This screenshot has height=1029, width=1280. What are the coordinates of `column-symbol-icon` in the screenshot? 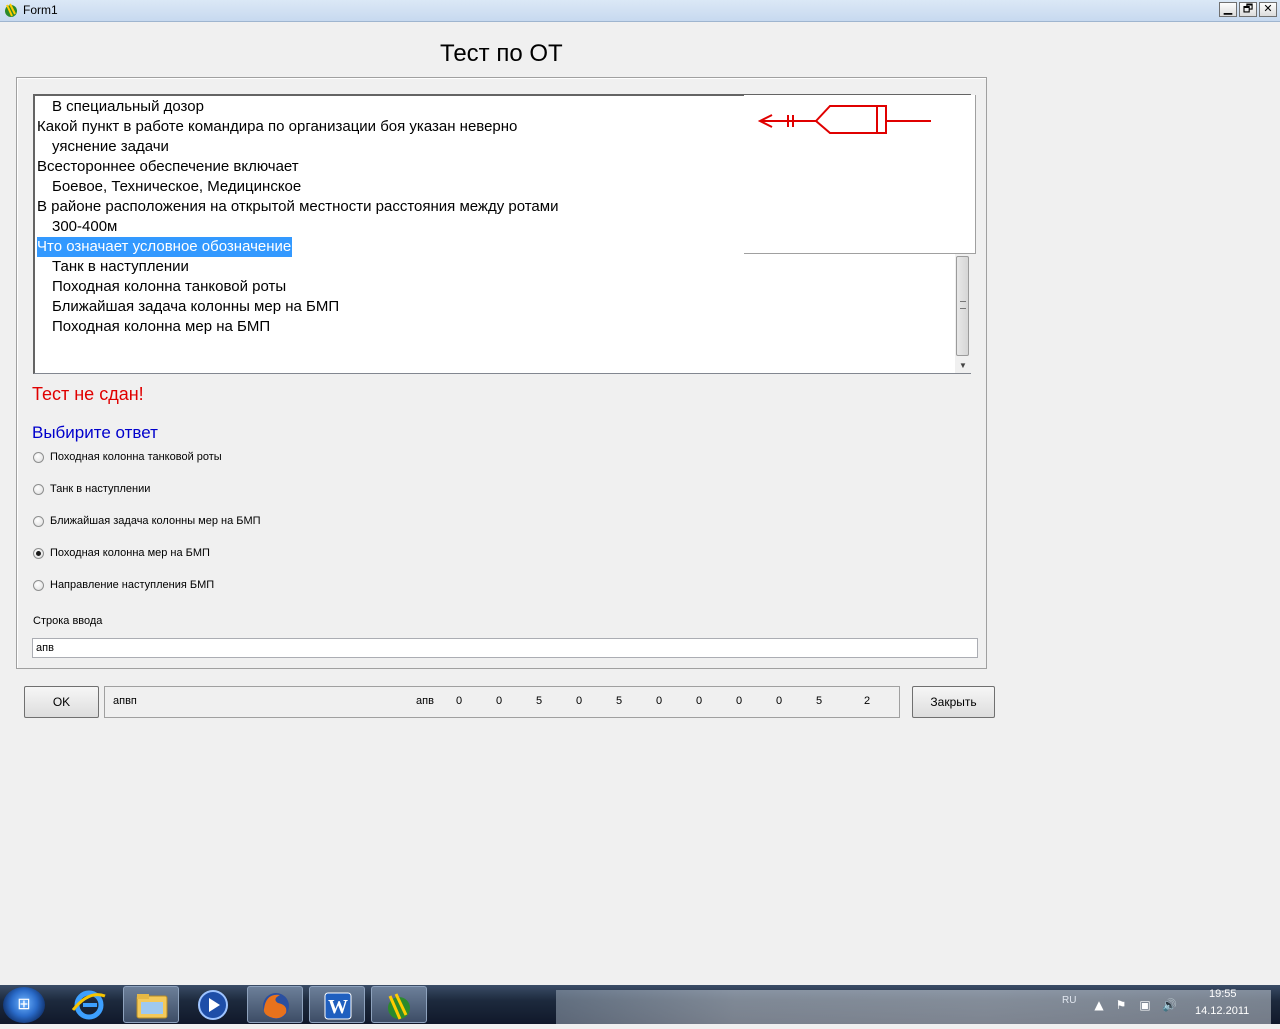 It's located at (844, 119).